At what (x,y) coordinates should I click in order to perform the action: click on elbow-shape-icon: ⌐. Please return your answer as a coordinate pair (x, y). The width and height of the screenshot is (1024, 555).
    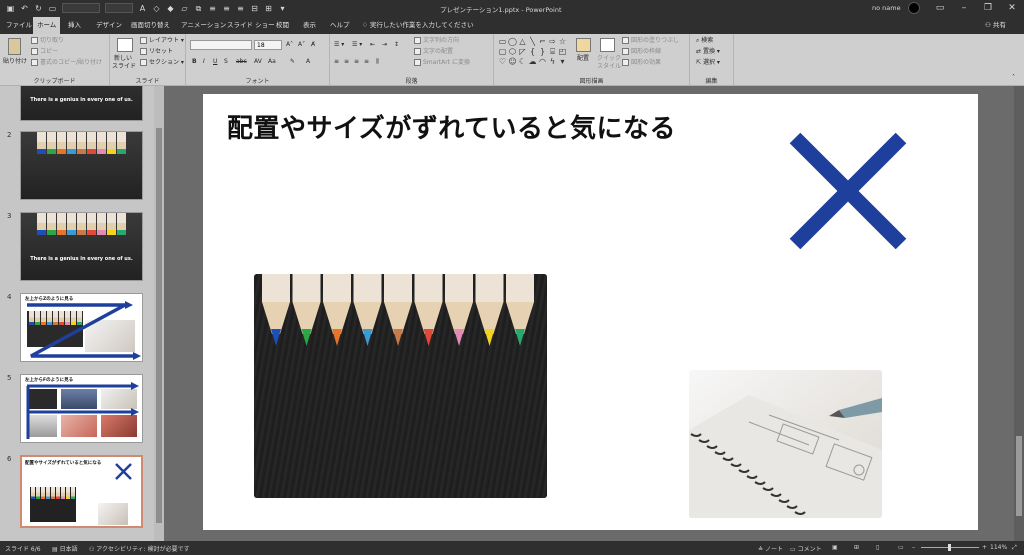
    Looking at the image, I should click on (542, 41).